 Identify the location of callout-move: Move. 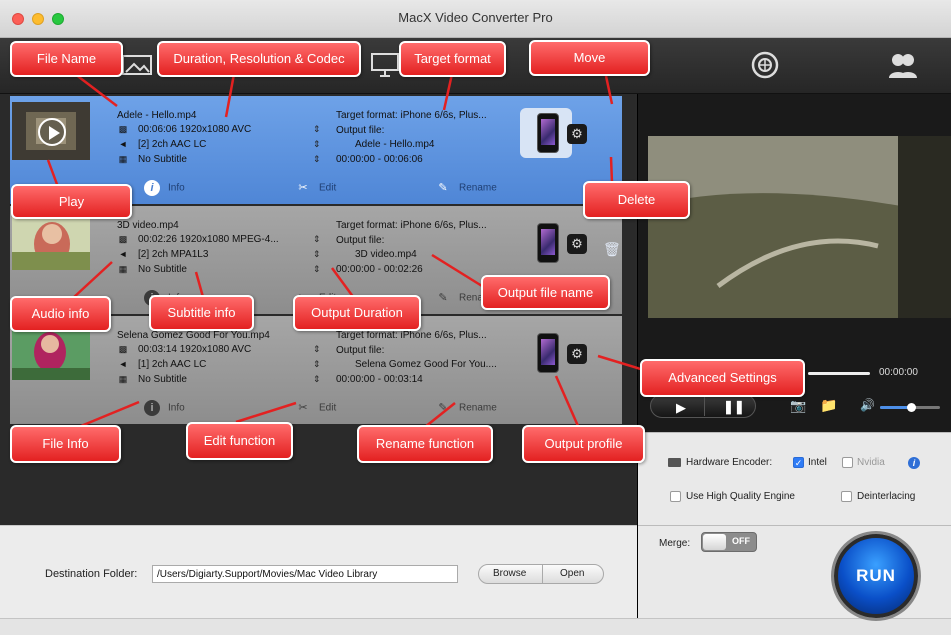
(589, 58).